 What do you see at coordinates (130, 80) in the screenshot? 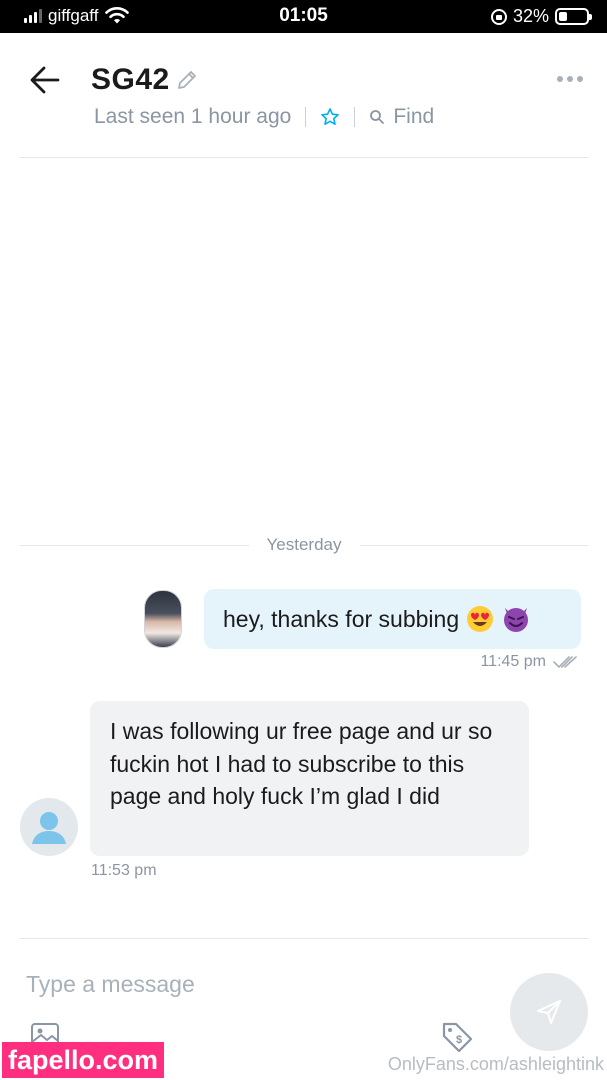
I see `contact-name: SG42` at bounding box center [130, 80].